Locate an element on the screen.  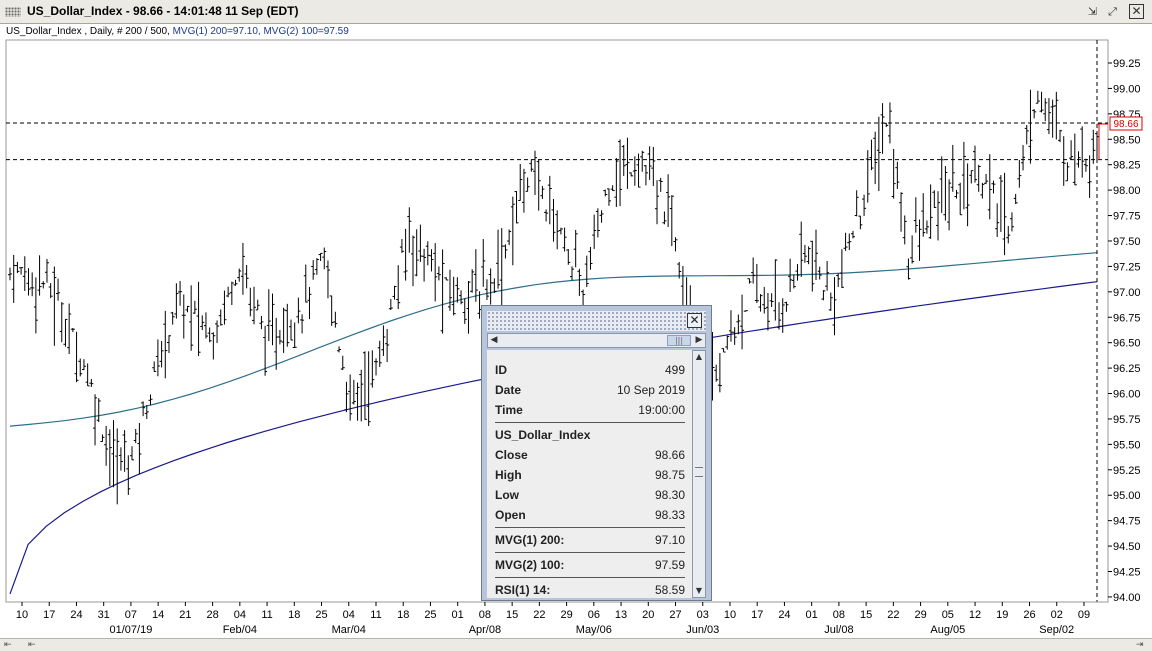
x-month-label: 01/07/19 is located at coordinates (131, 630).